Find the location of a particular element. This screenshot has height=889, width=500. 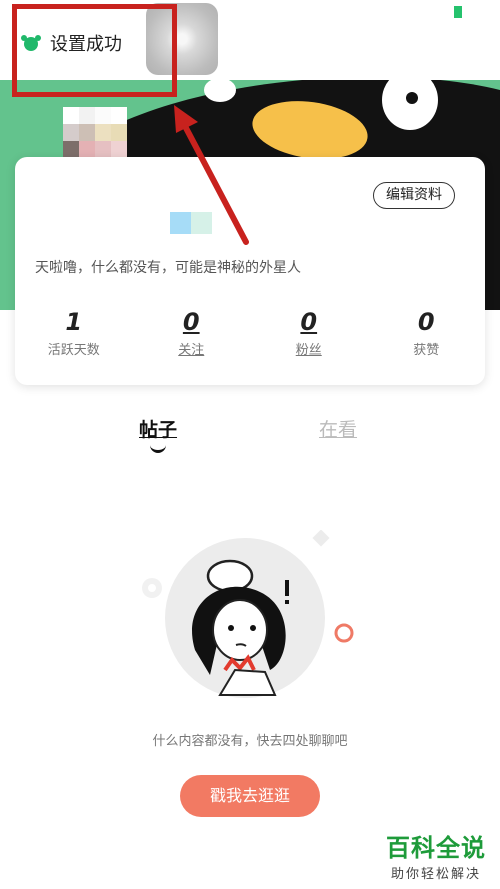

explore-button: 戳我去逛逛 is located at coordinates (250, 796).